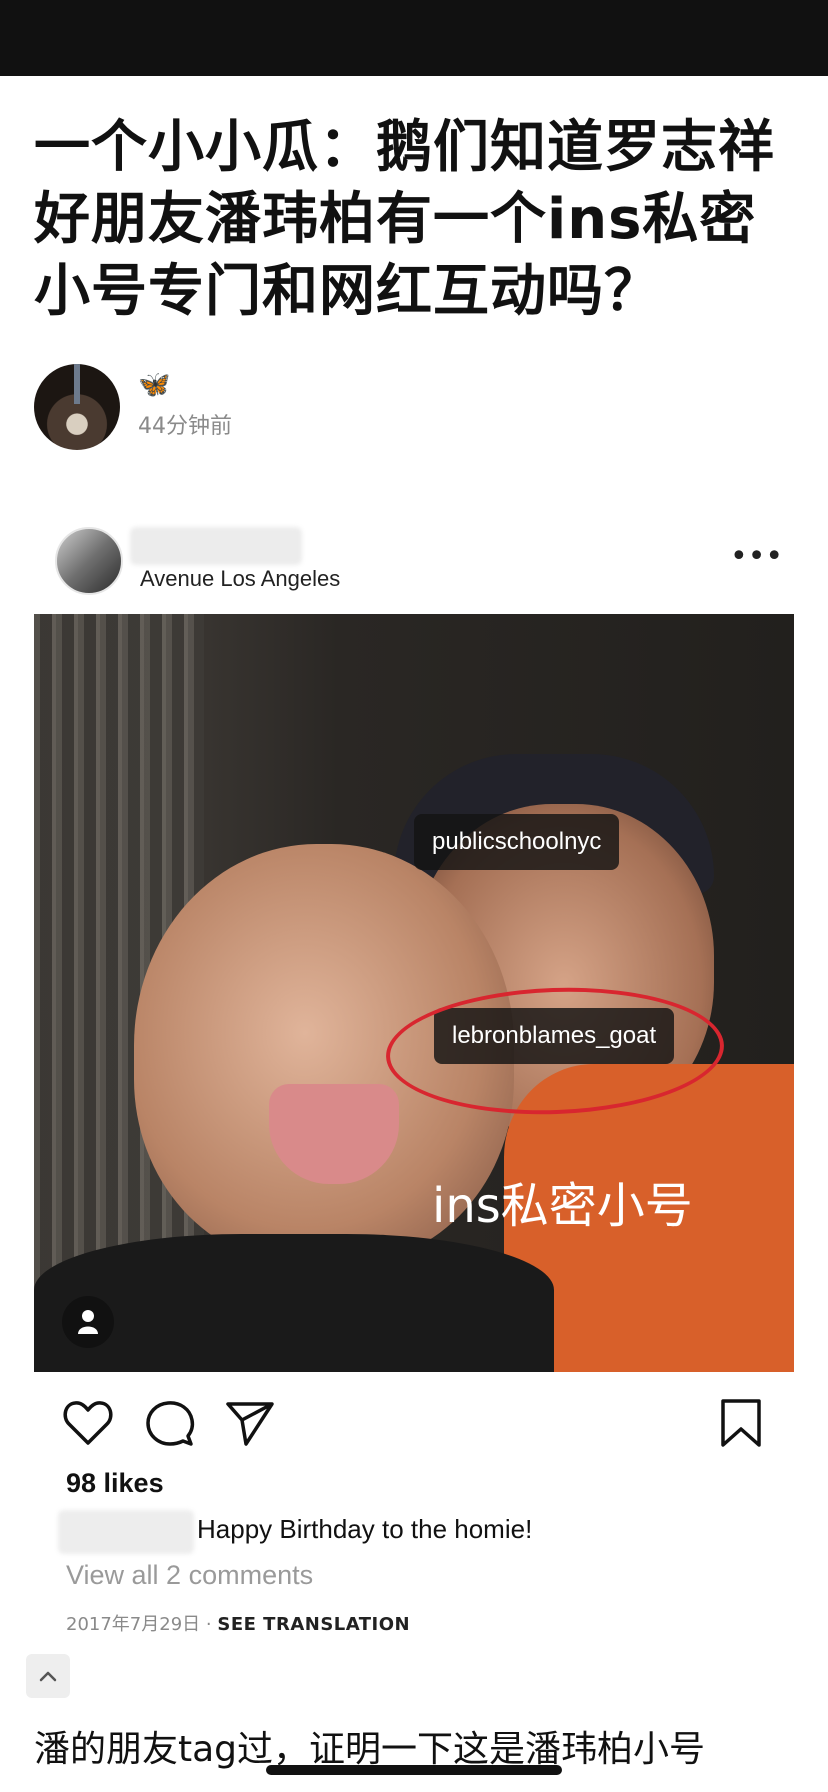 The height and width of the screenshot is (1792, 828). I want to click on collapse-button, so click(48, 1676).